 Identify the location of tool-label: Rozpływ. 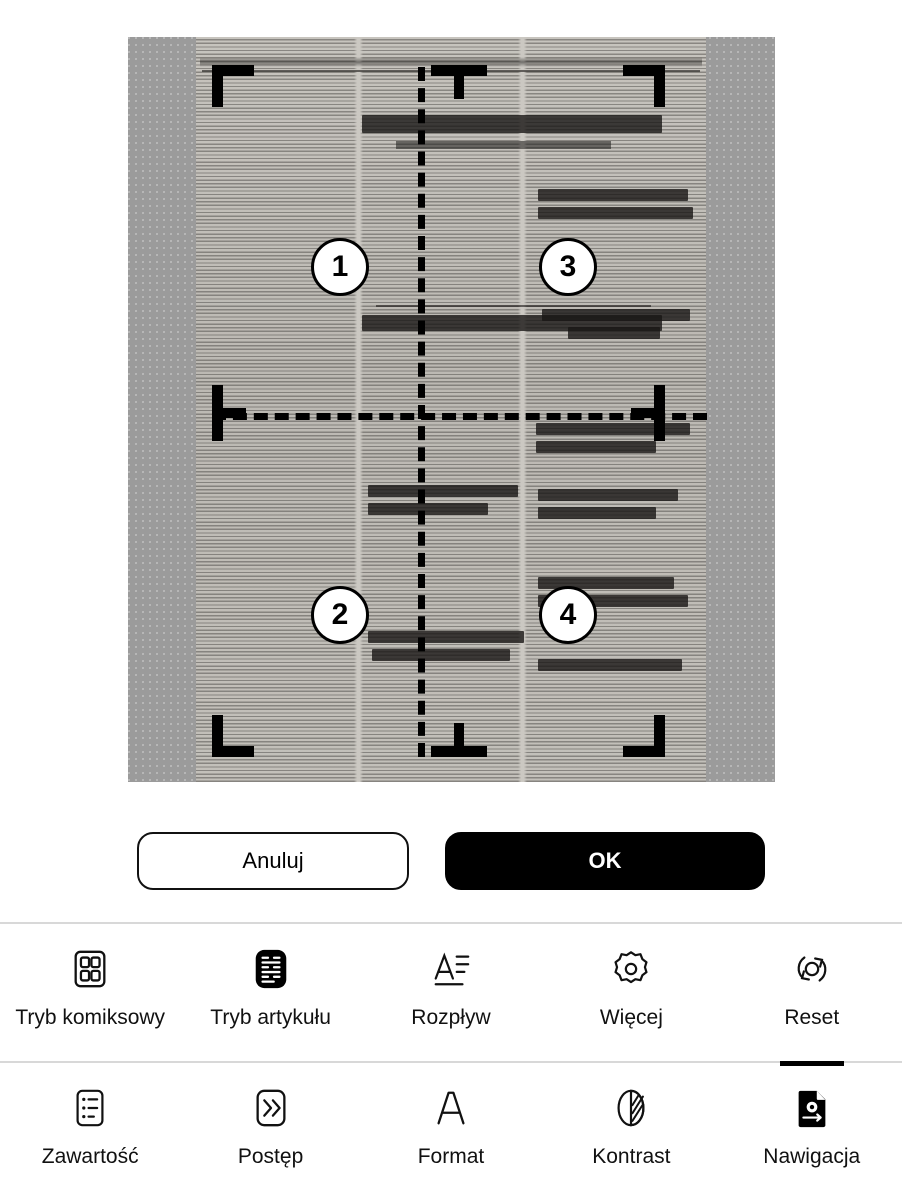
(451, 1017).